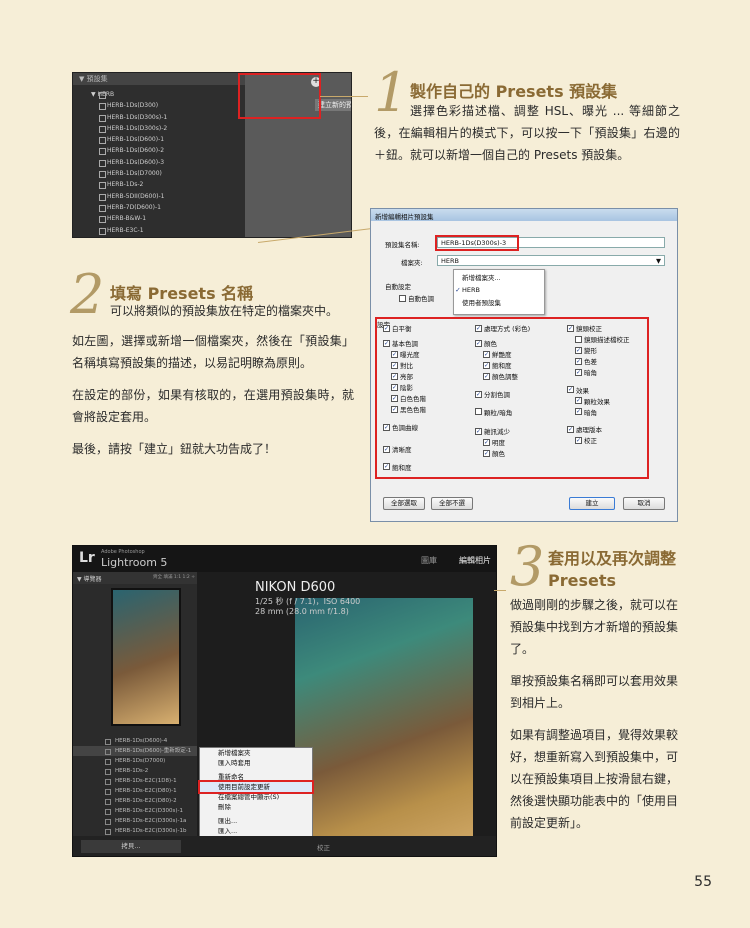 This screenshot has width=750, height=928. Describe the element at coordinates (159, 207) in the screenshot. I see `preset-item: HERB-7D(D600)-1` at that location.